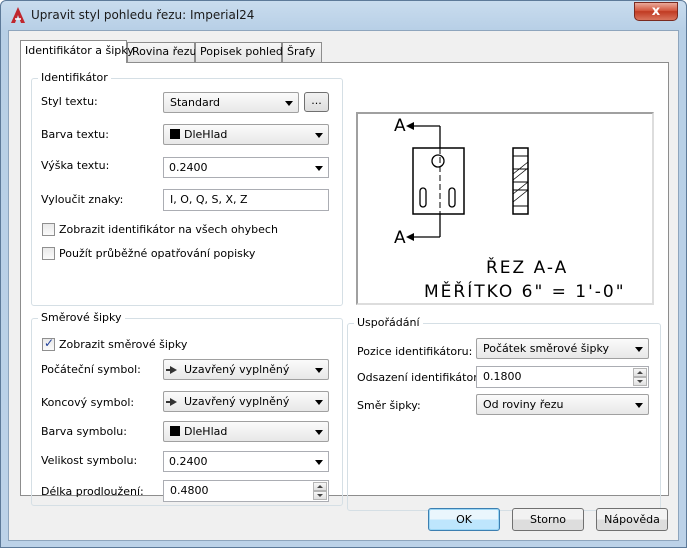 The width and height of the screenshot is (687, 548). What do you see at coordinates (206, 134) in the screenshot?
I see `text-color-value: DleHlad` at bounding box center [206, 134].